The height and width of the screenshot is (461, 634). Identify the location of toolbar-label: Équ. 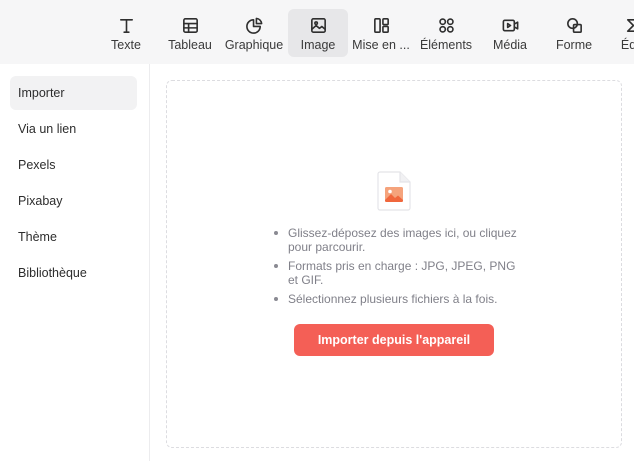
(627, 45).